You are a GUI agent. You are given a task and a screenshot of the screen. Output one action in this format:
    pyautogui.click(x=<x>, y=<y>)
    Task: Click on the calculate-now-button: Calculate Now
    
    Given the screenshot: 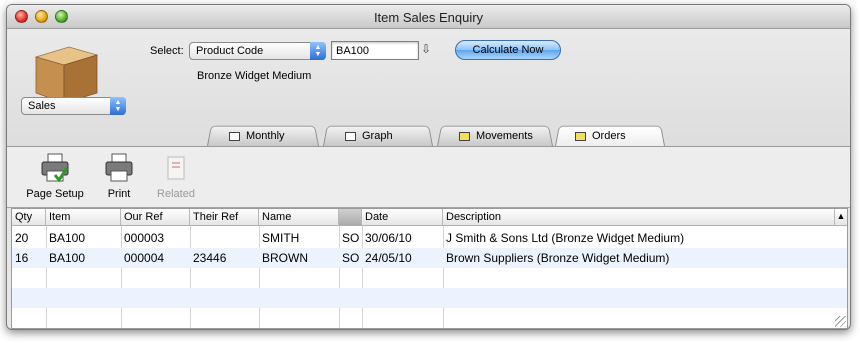 What is the action you would take?
    pyautogui.click(x=508, y=50)
    